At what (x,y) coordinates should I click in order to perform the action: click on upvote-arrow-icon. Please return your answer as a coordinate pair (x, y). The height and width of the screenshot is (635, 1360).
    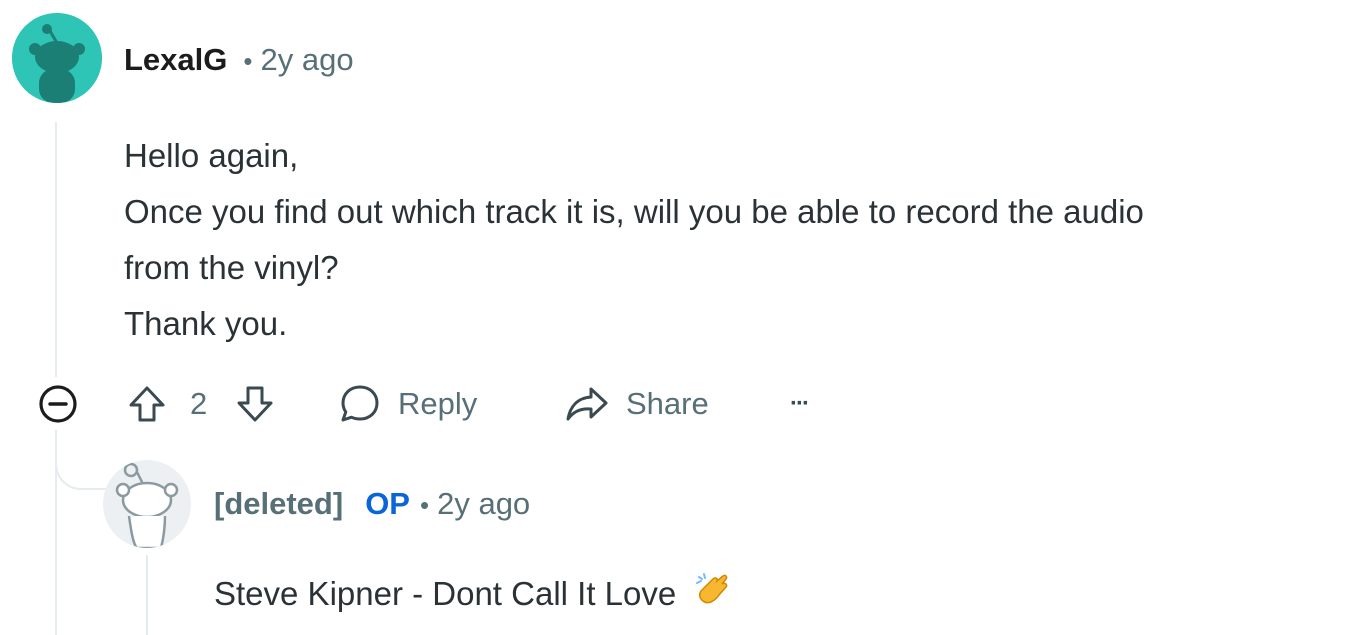
    Looking at the image, I should click on (147, 404).